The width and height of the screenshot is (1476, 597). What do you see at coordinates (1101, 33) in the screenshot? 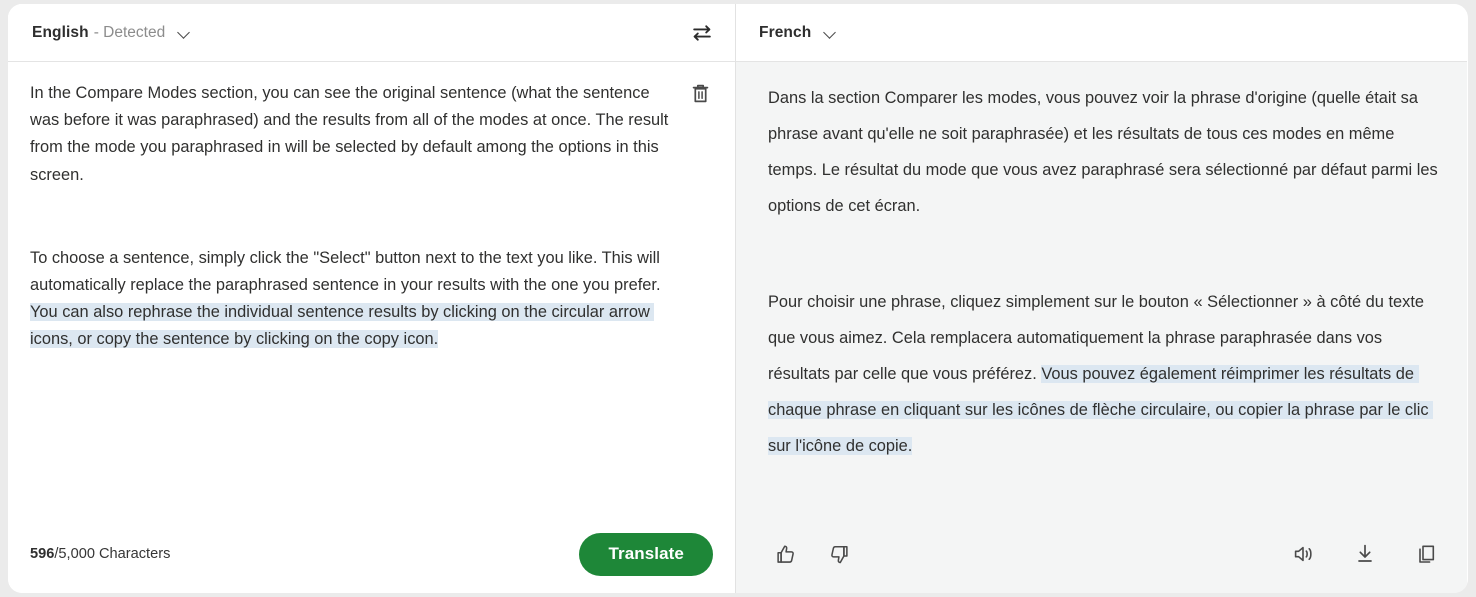
I see `target-header: French` at bounding box center [1101, 33].